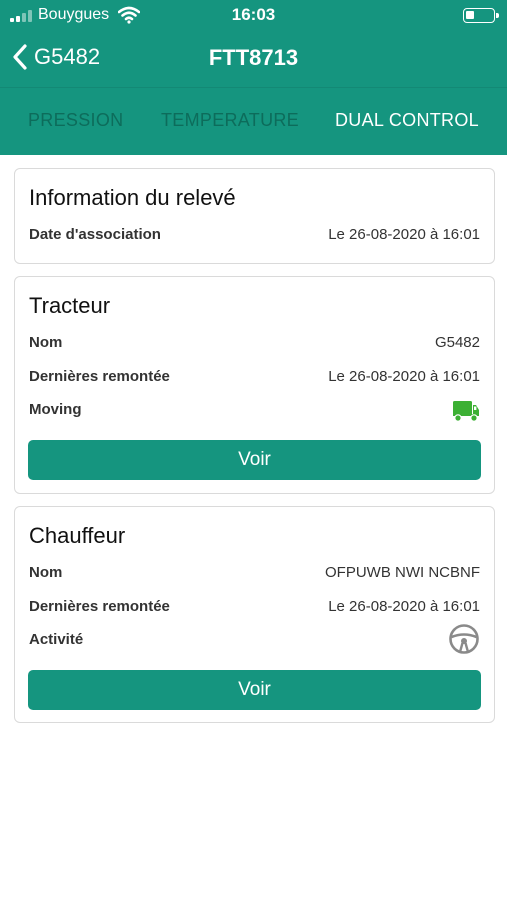  Describe the element at coordinates (70, 305) in the screenshot. I see `tracteur-card-title: Tracteur` at that location.